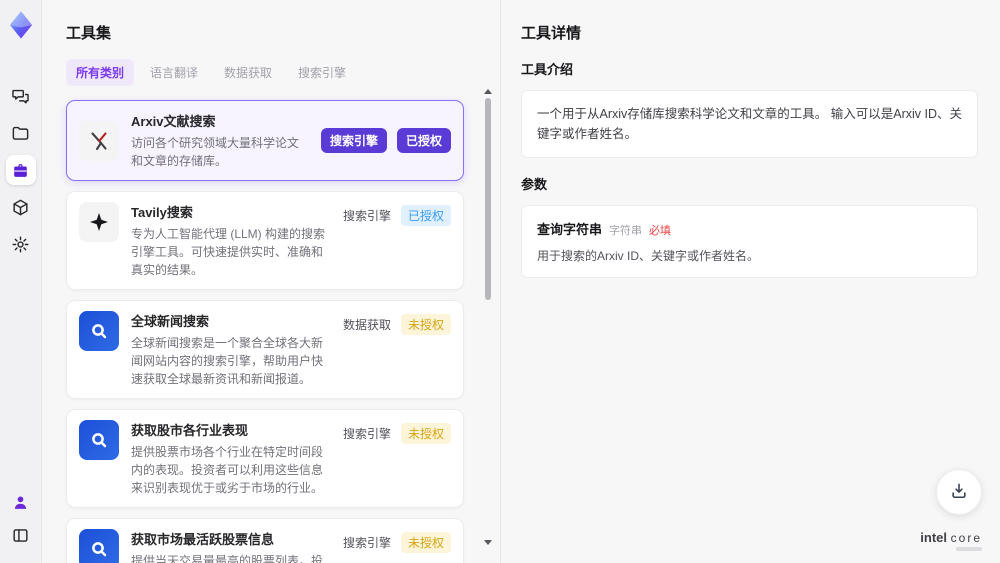  Describe the element at coordinates (488, 199) in the screenshot. I see `scrollbar-thumb` at that location.